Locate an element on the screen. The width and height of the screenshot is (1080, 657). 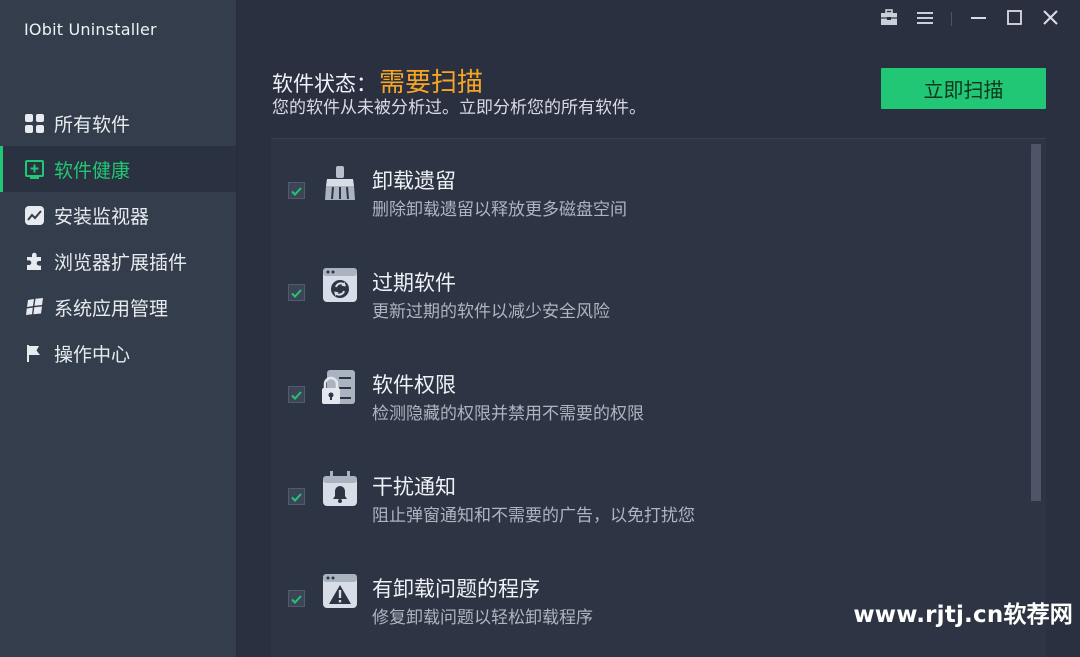
item-description: 删除卸载遗留以释放更多磁盘空间 is located at coordinates (499, 210).